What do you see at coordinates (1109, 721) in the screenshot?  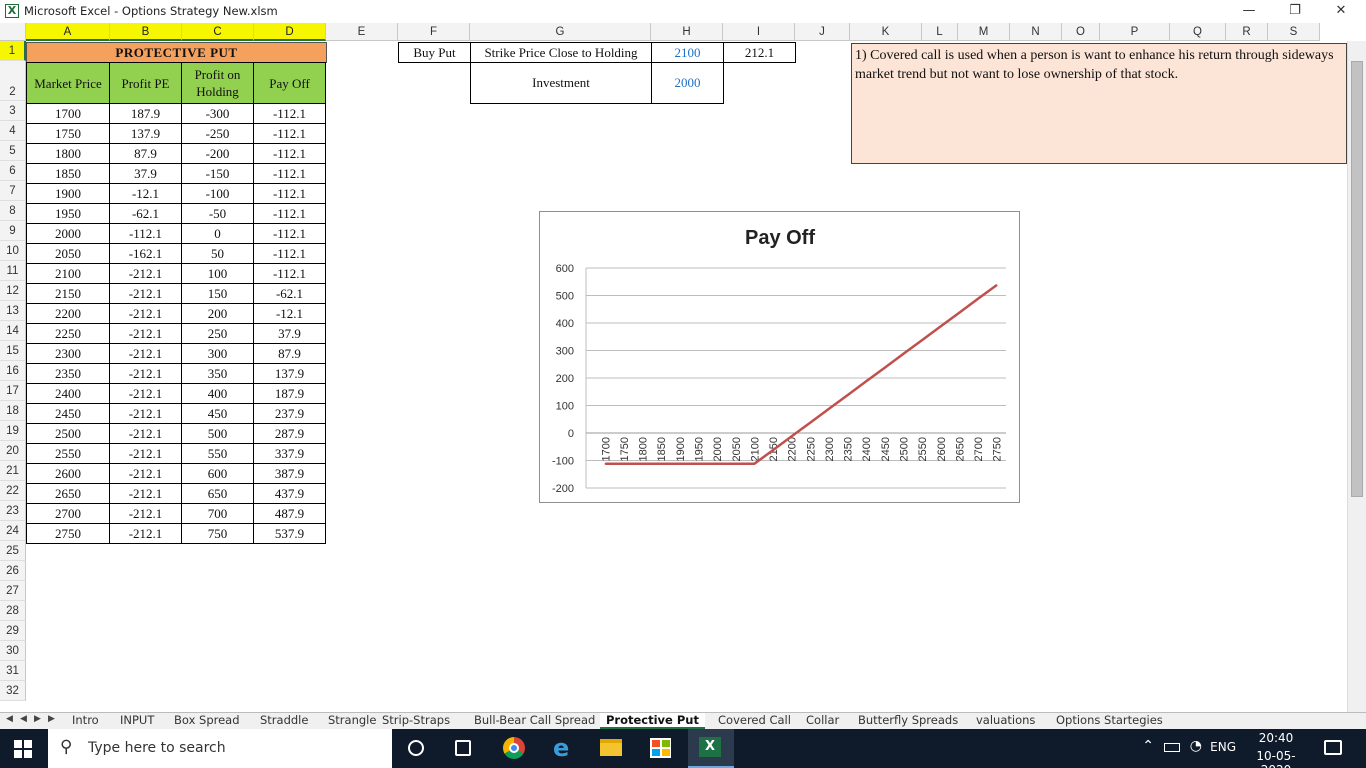 I see `sheet-tab-options-startegies: Options Startegies` at bounding box center [1109, 721].